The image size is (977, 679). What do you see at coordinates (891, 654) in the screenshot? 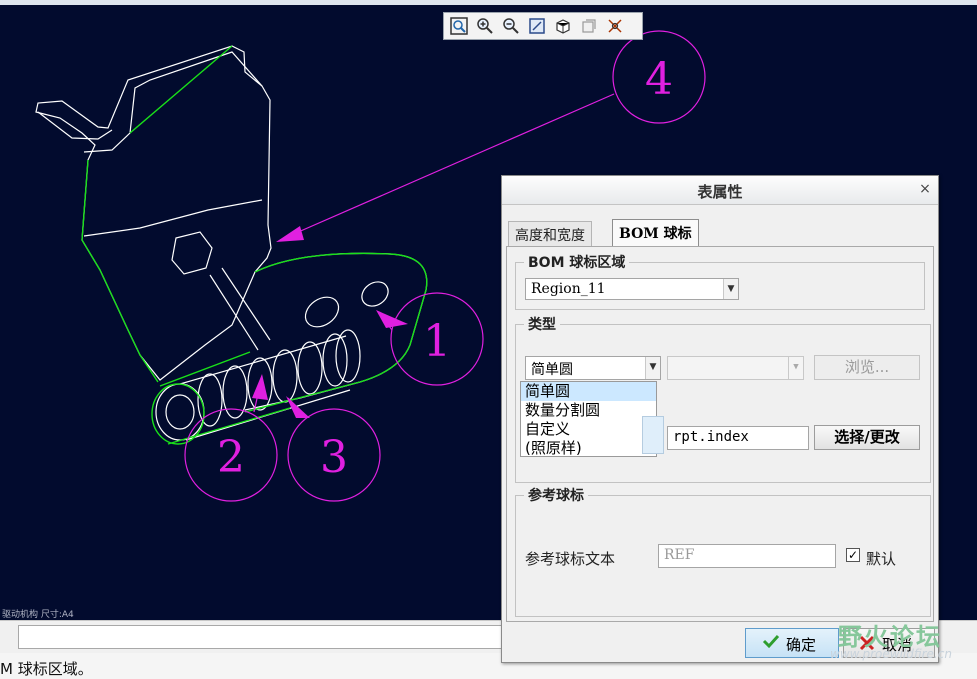
I see `watermark-url: www.proewildfire.cn` at bounding box center [891, 654].